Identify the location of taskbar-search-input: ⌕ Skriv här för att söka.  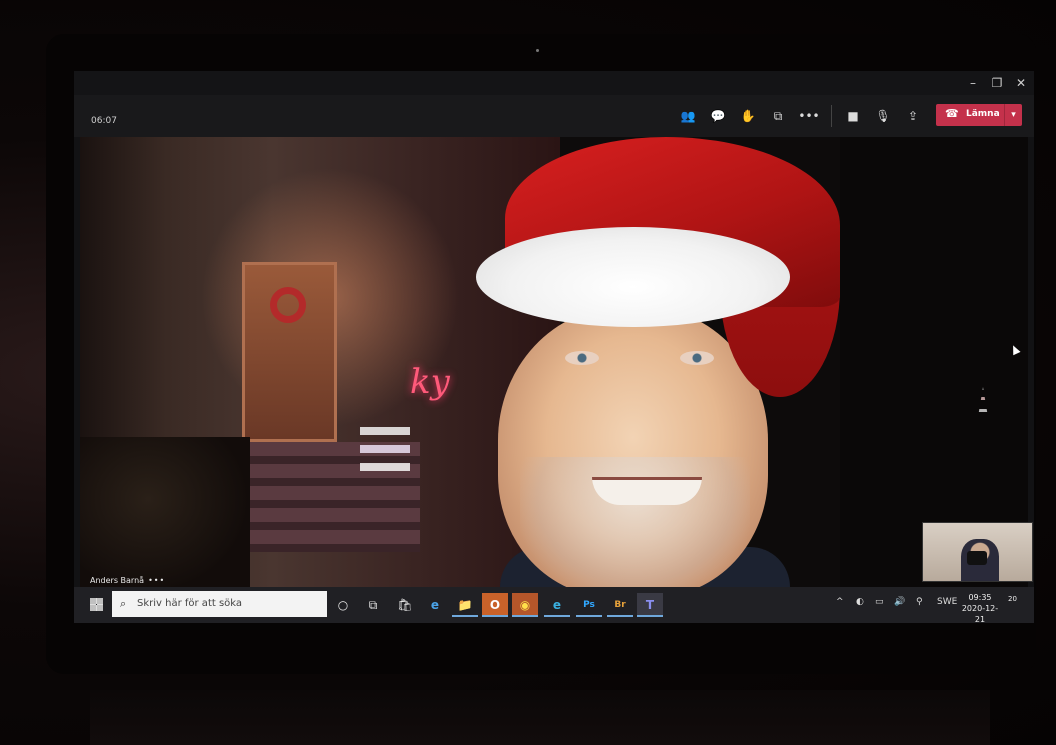
(219, 604).